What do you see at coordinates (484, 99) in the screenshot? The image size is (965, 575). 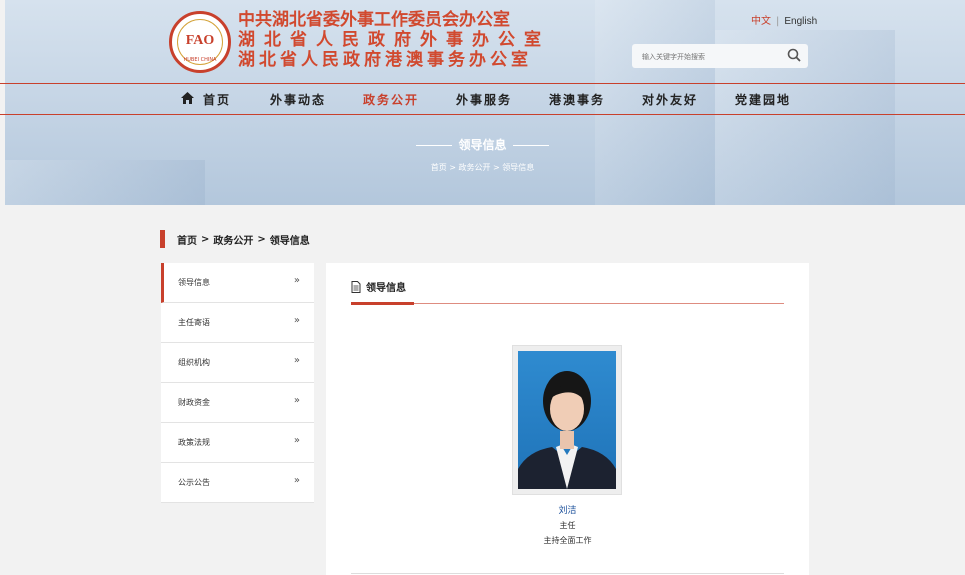 I see `nav-item-foreign-services: 外事服务` at bounding box center [484, 99].